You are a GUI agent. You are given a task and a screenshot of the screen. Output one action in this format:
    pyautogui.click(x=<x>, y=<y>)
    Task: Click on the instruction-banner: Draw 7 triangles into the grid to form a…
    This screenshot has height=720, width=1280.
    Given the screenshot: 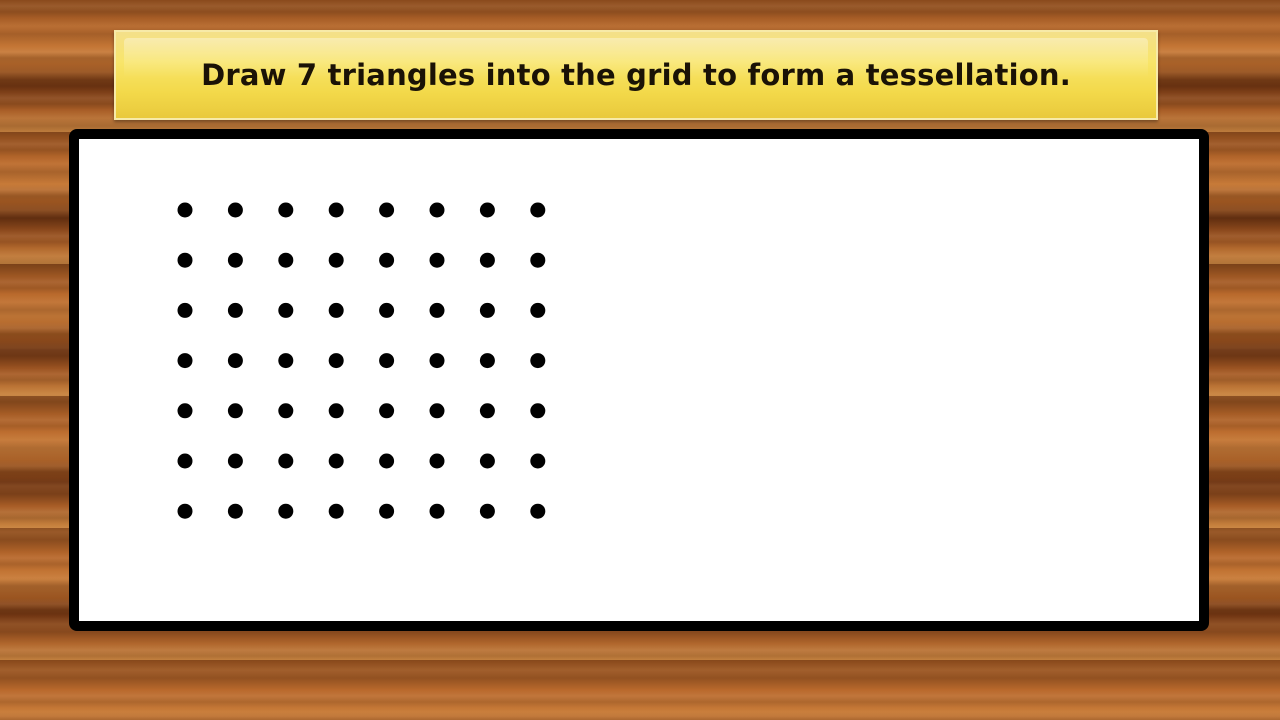 What is the action you would take?
    pyautogui.click(x=636, y=75)
    